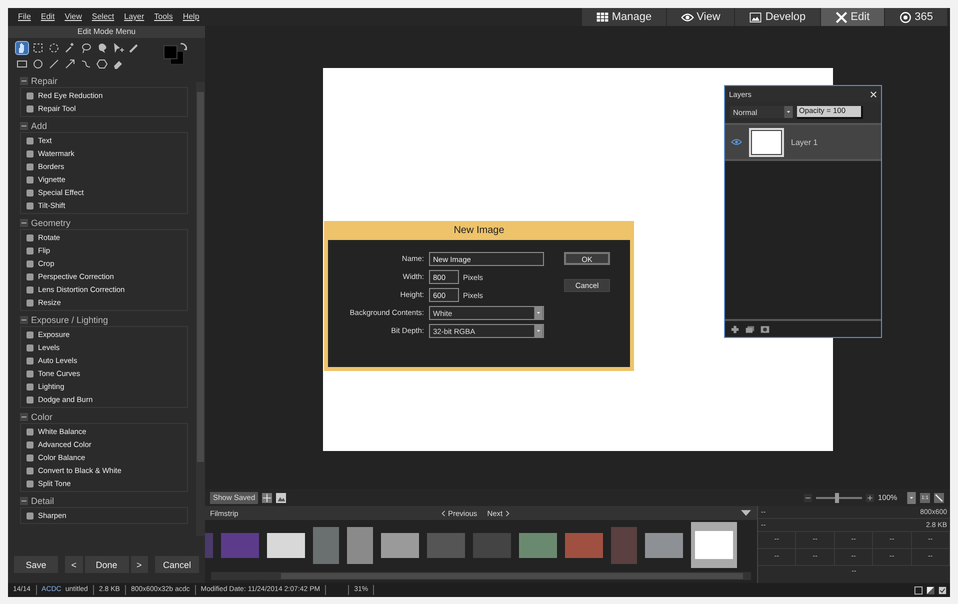 The image size is (958, 604). I want to click on hexagon-icon, so click(102, 64).